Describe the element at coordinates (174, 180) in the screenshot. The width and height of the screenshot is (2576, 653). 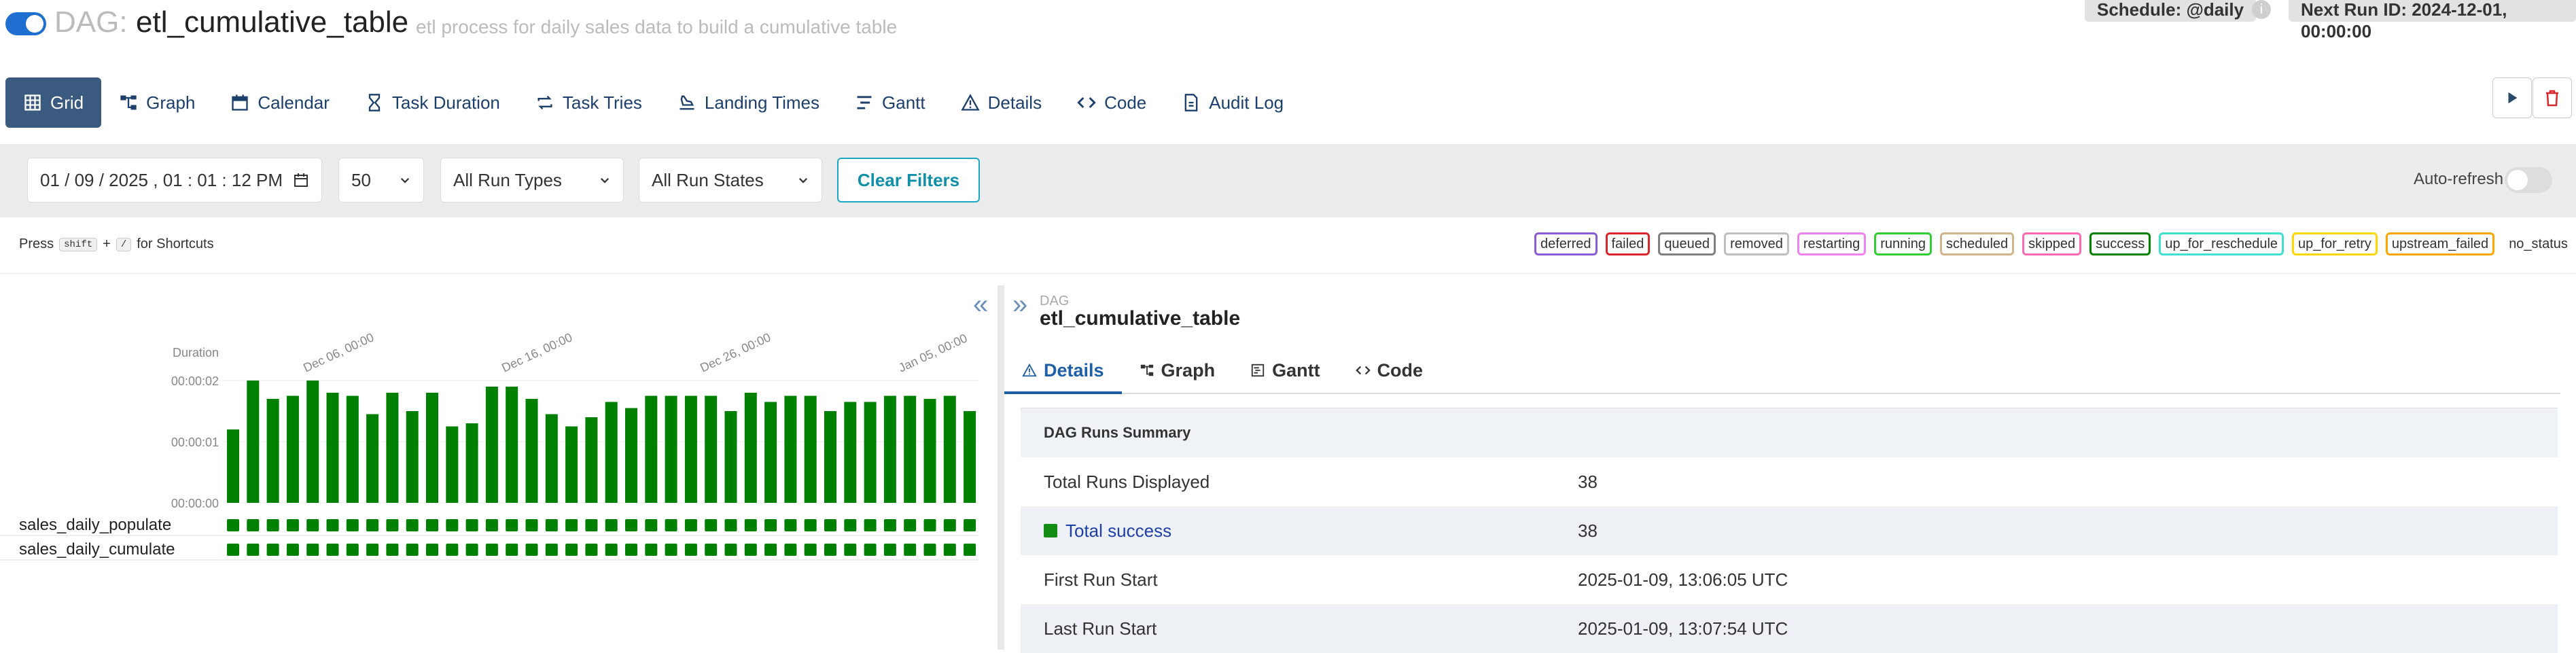
I see `base-date-input: 01 / 09 / 2025 , 01 : 01 : 12 PM` at that location.